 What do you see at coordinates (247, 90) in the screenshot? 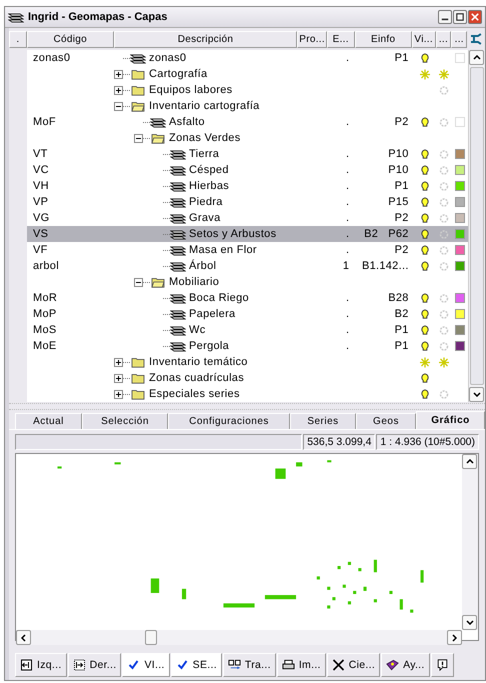
I see `tree-row: Equipos labores` at bounding box center [247, 90].